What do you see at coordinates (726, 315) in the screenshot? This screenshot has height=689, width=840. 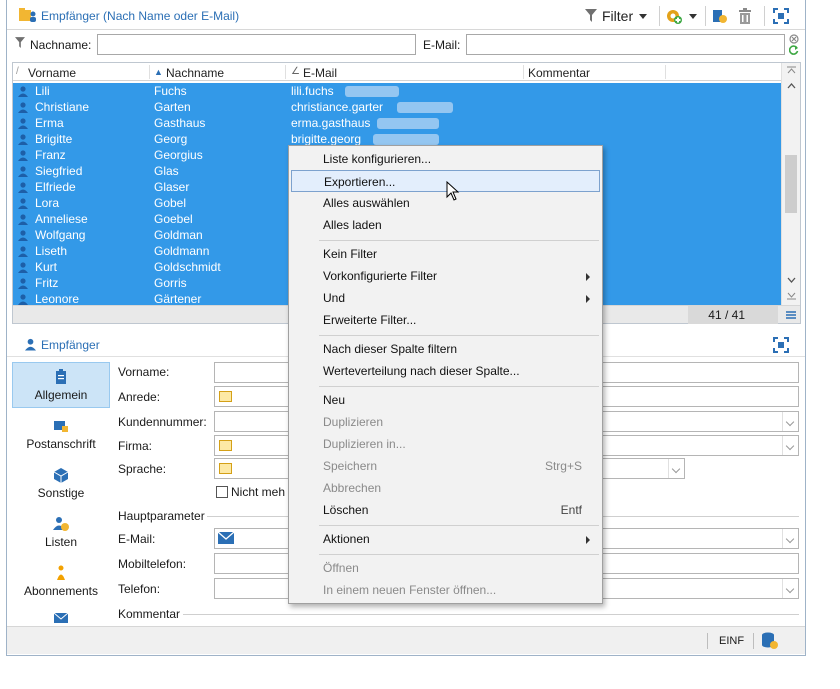 I see `record-count: 41 / 41` at bounding box center [726, 315].